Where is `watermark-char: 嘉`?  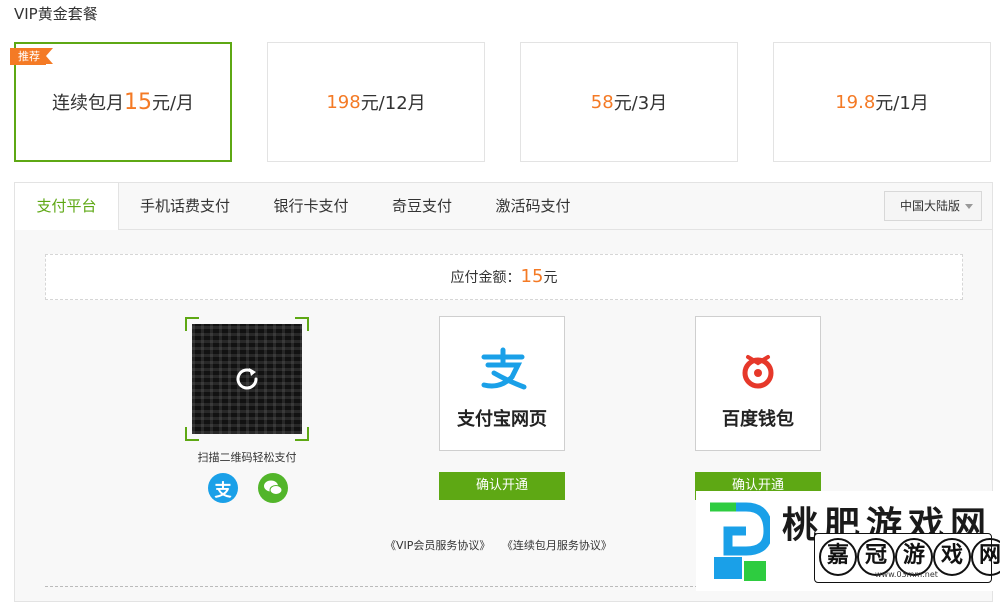
watermark-char: 嘉 is located at coordinates (838, 557).